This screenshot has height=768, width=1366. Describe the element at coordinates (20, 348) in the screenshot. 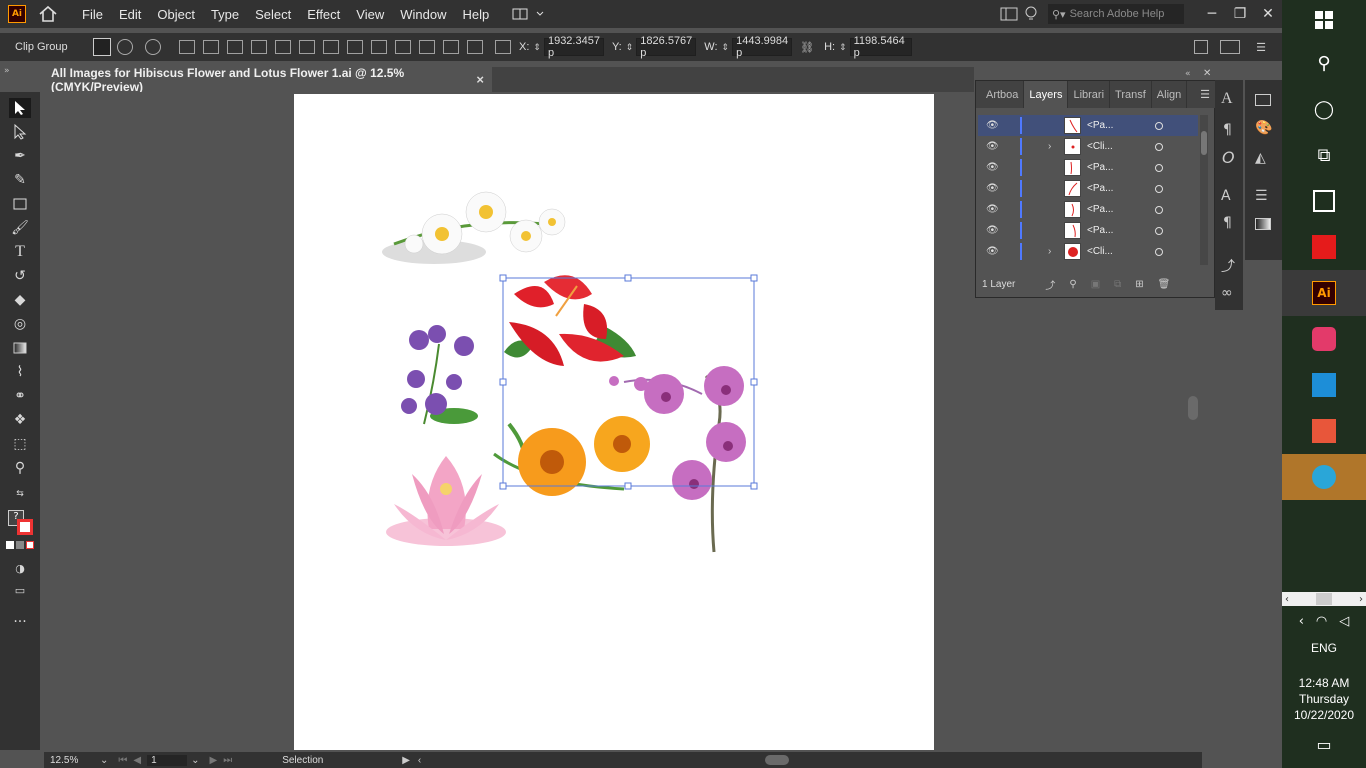

I see `gradient-tool-icon` at that location.